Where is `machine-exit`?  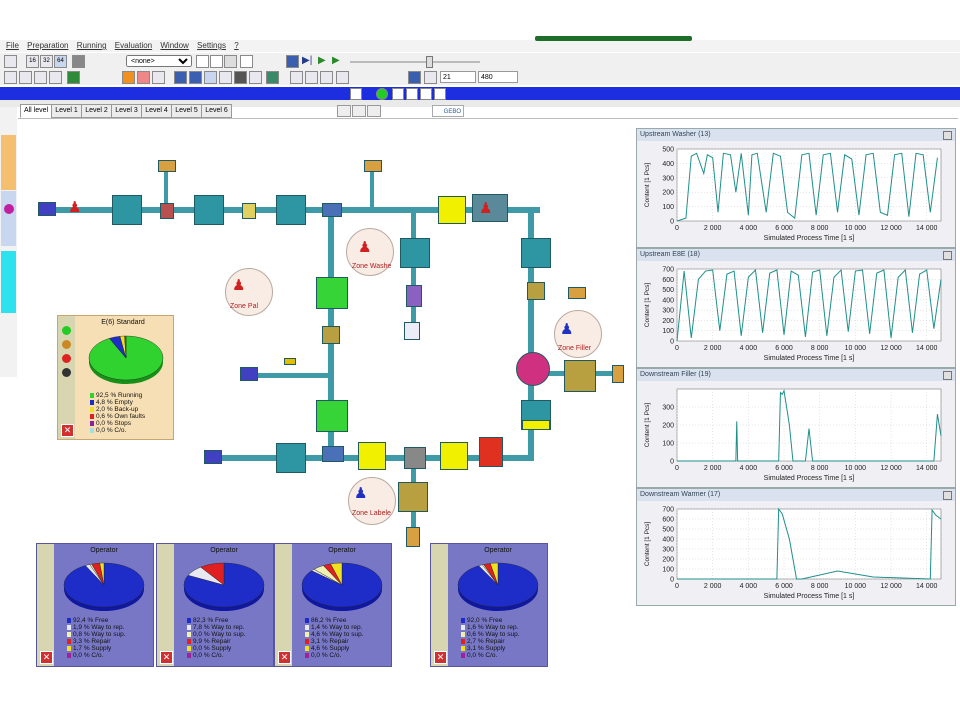
machine-exit is located at coordinates (413, 537).